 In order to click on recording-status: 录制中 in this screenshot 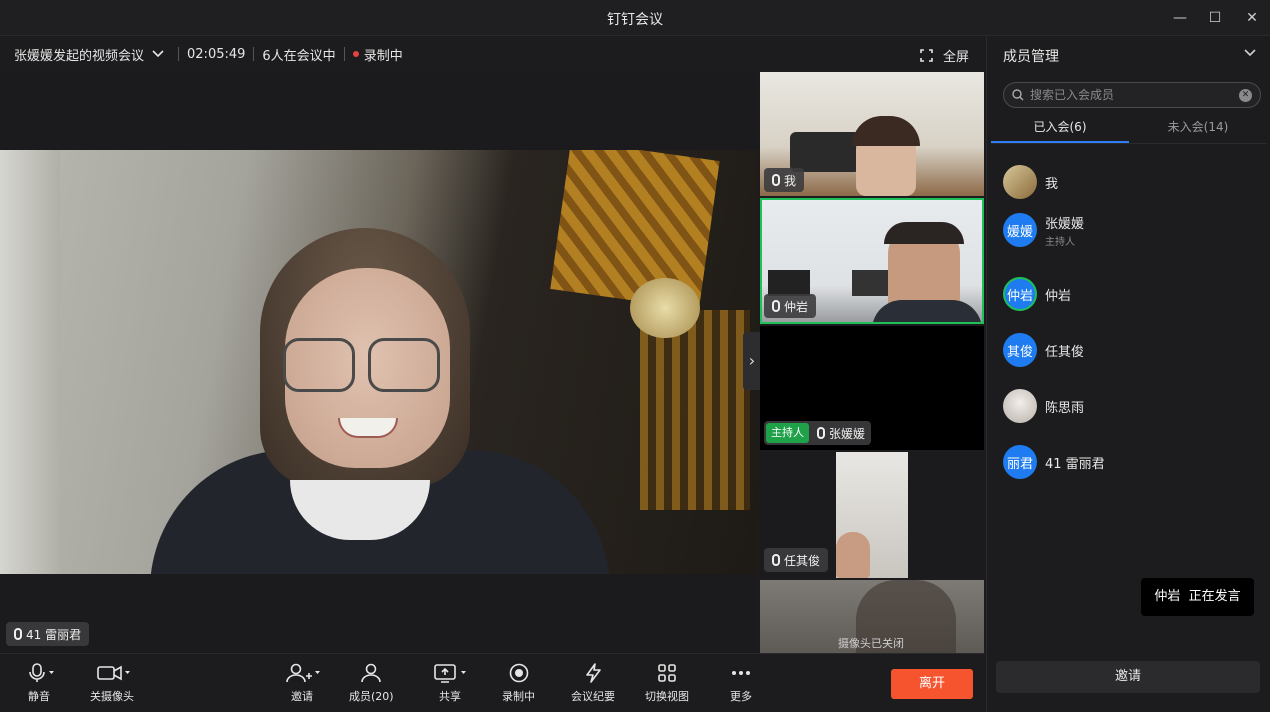, I will do `click(383, 56)`.